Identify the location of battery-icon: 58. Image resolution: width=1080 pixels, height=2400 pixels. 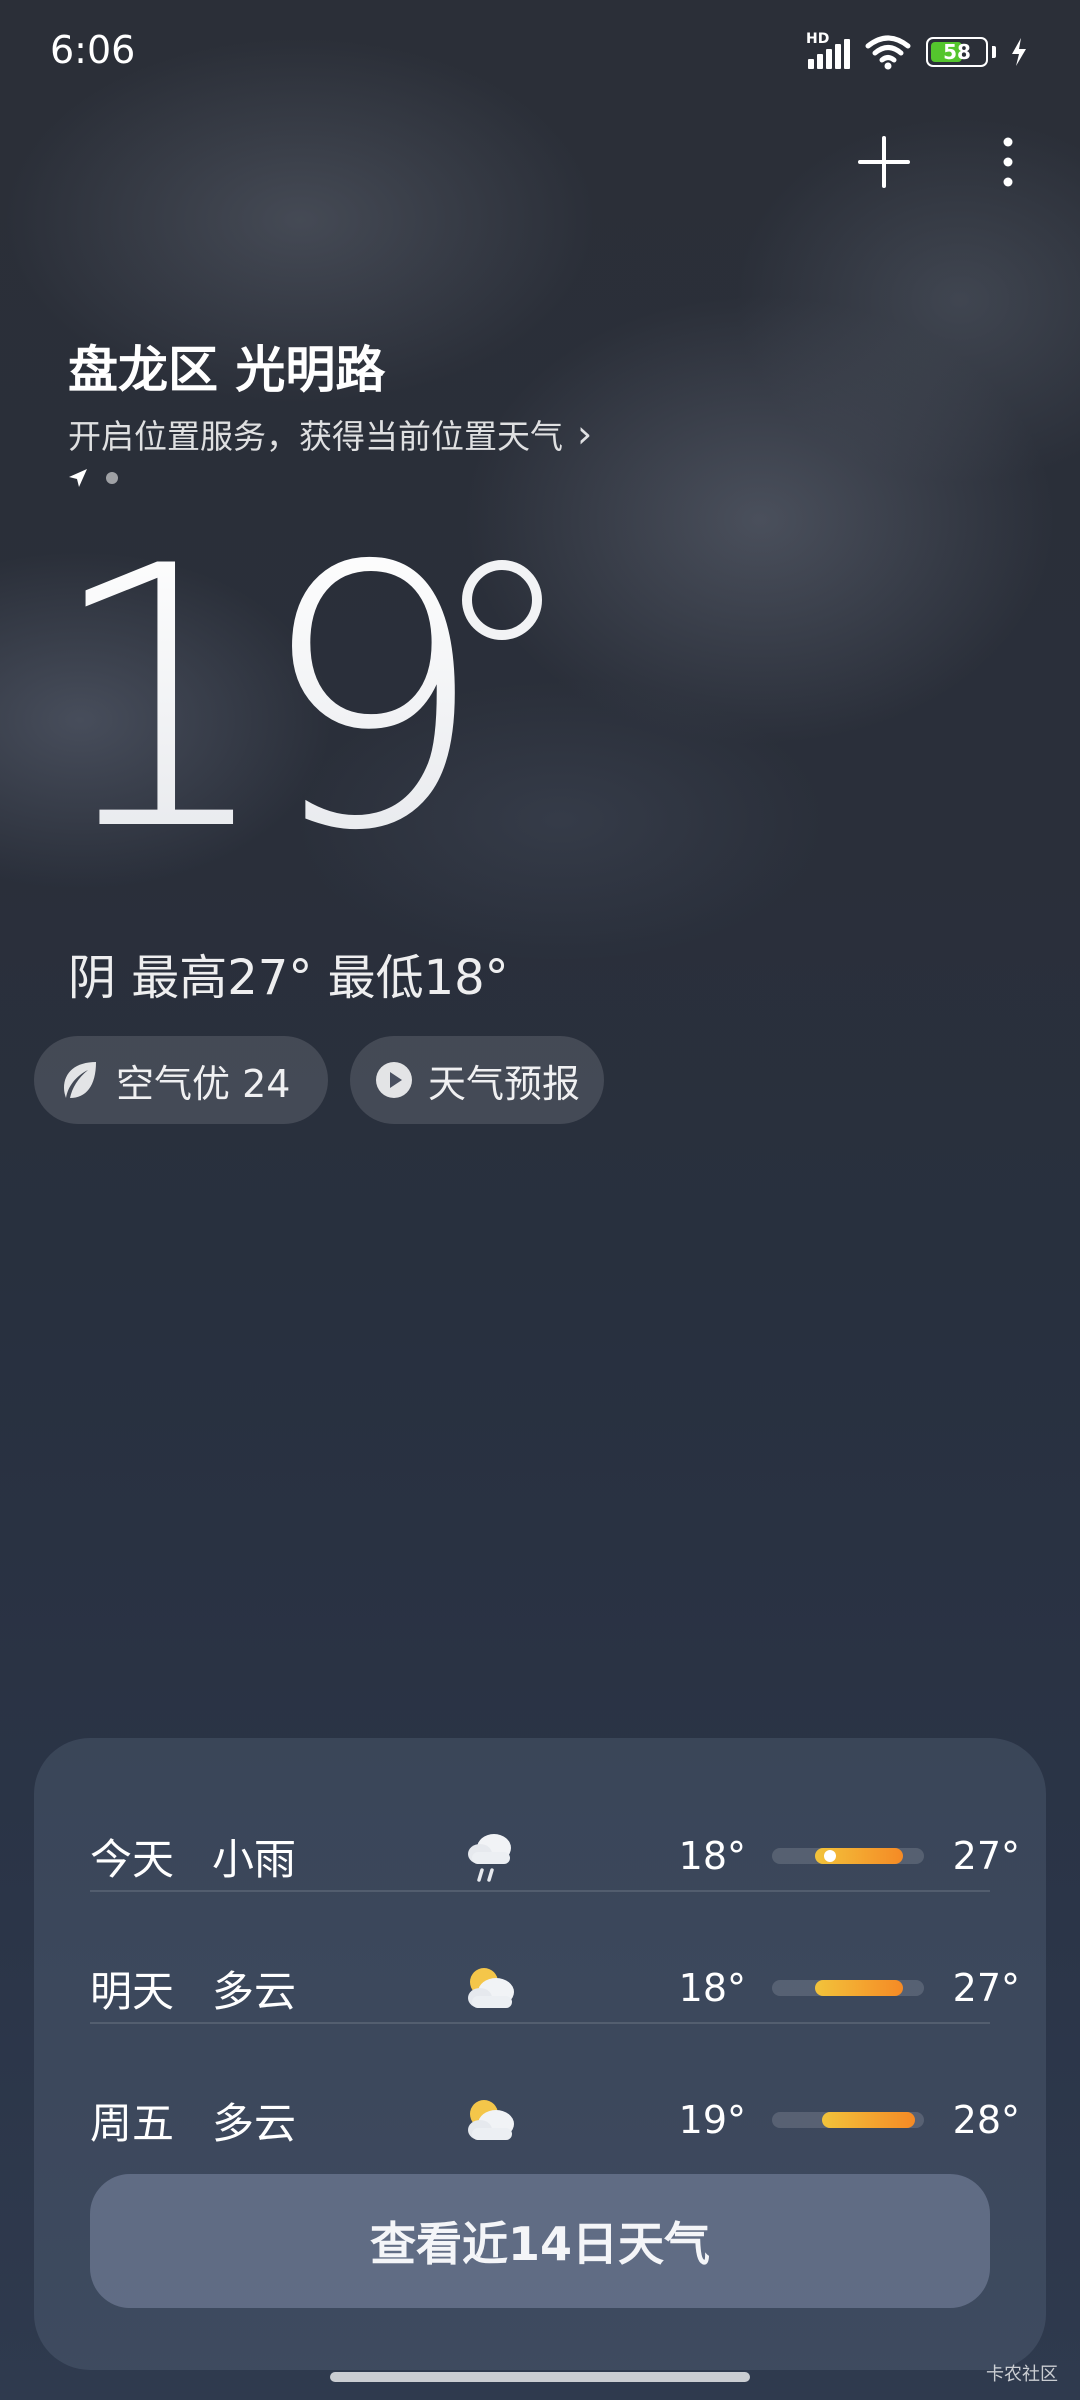
(957, 52).